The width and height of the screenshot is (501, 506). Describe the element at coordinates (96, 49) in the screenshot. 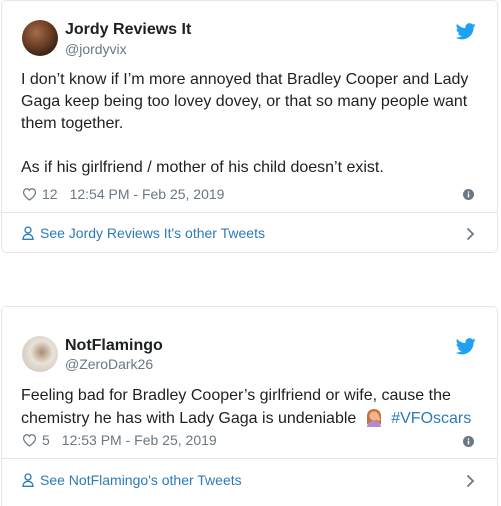

I see `user-handle: @jordyvix` at that location.